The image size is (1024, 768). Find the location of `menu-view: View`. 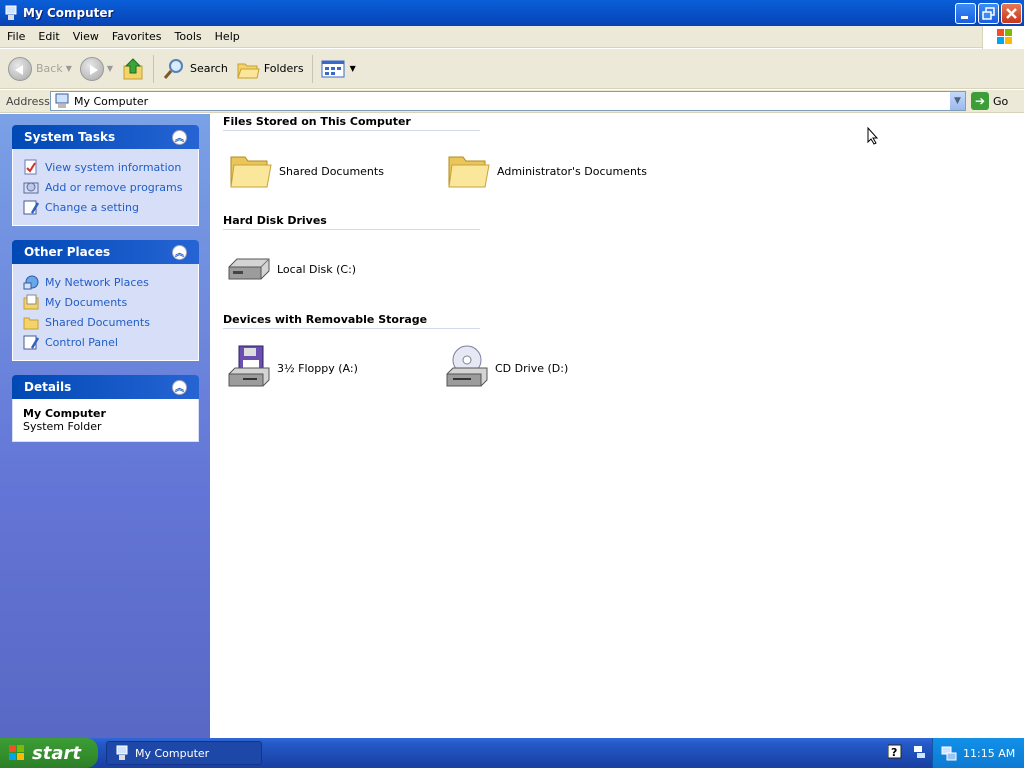

menu-view: View is located at coordinates (86, 36).